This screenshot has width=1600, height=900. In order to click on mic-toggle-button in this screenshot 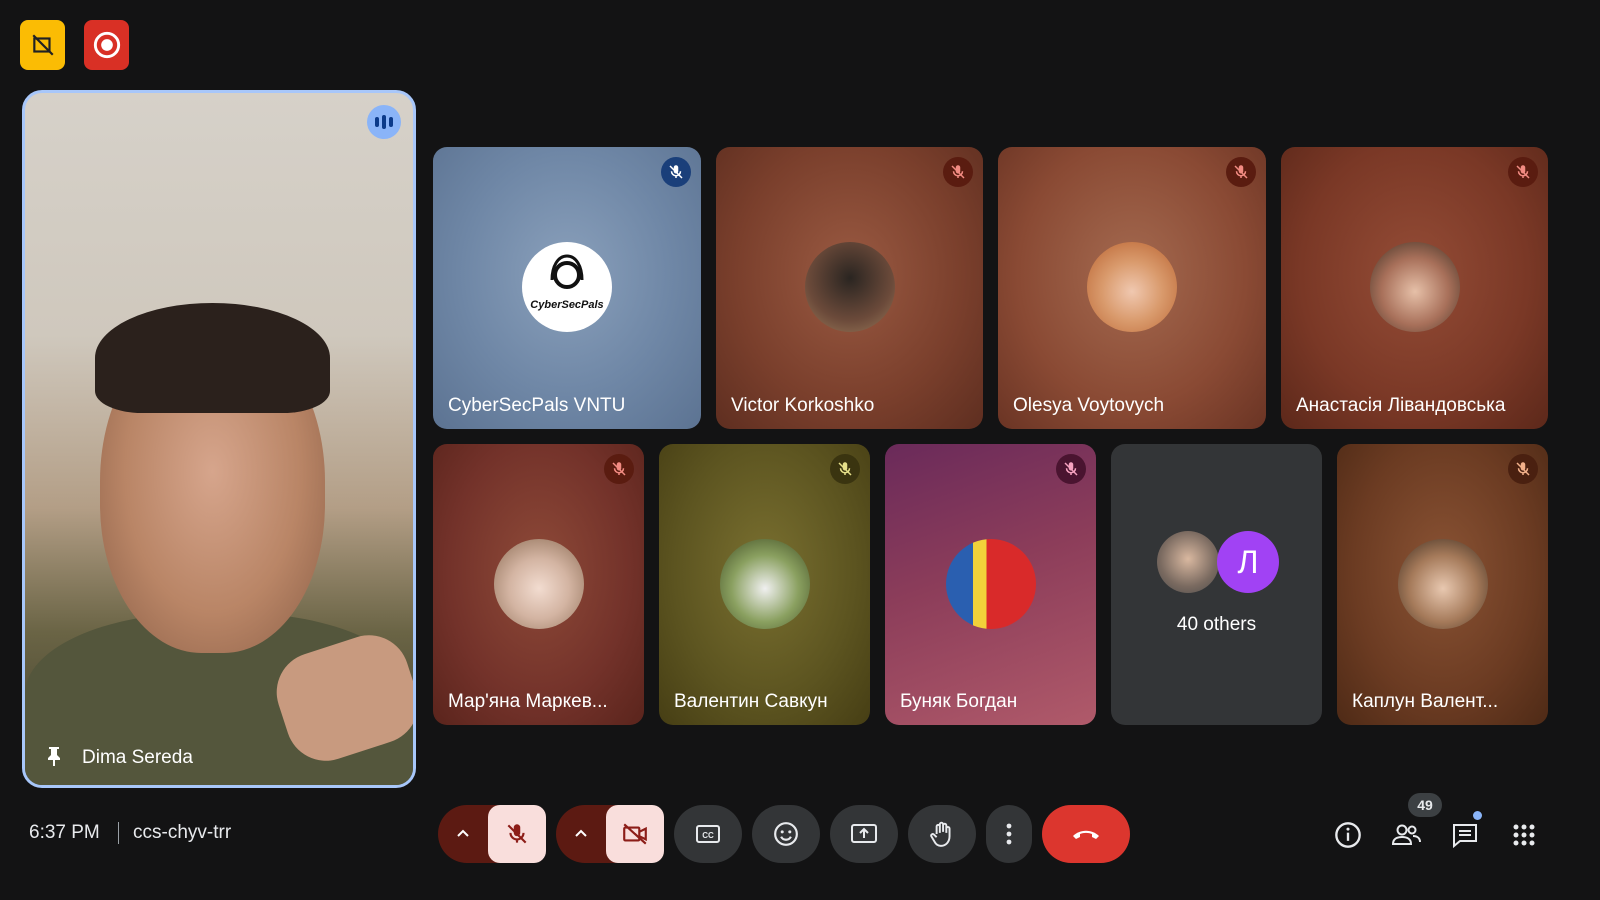, I will do `click(517, 834)`.